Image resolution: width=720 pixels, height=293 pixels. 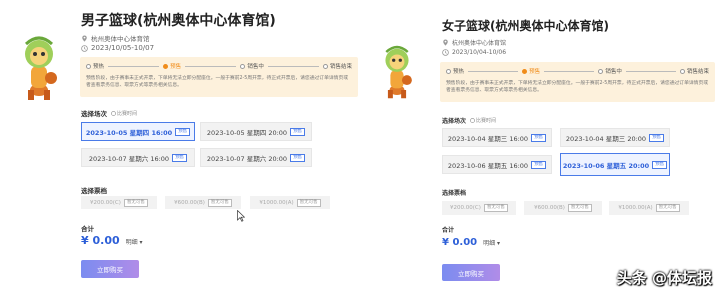 What do you see at coordinates (497, 164) in the screenshot?
I see `session-option: 2023-10-06 星期五 16:00 预售` at bounding box center [497, 164].